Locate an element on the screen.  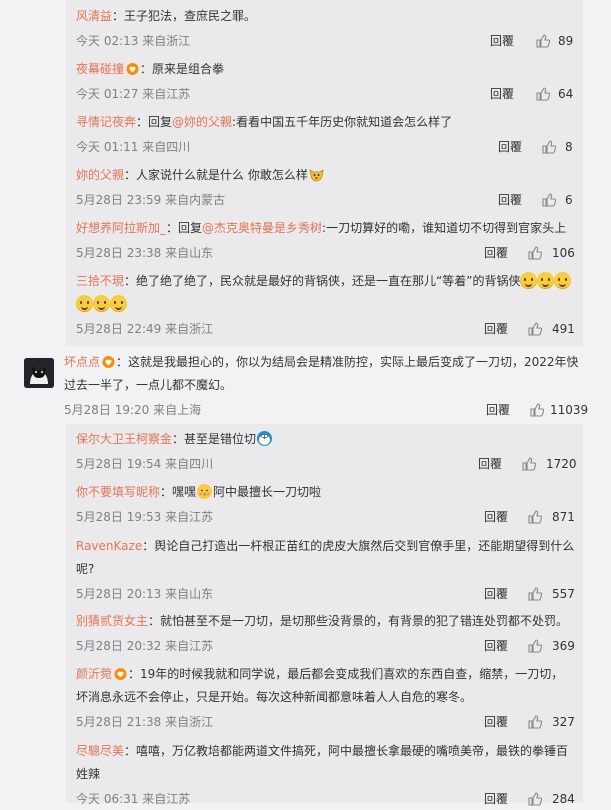
comment-text: :看看中国五千年历史你就知道会怎么样了 is located at coordinates (342, 122).